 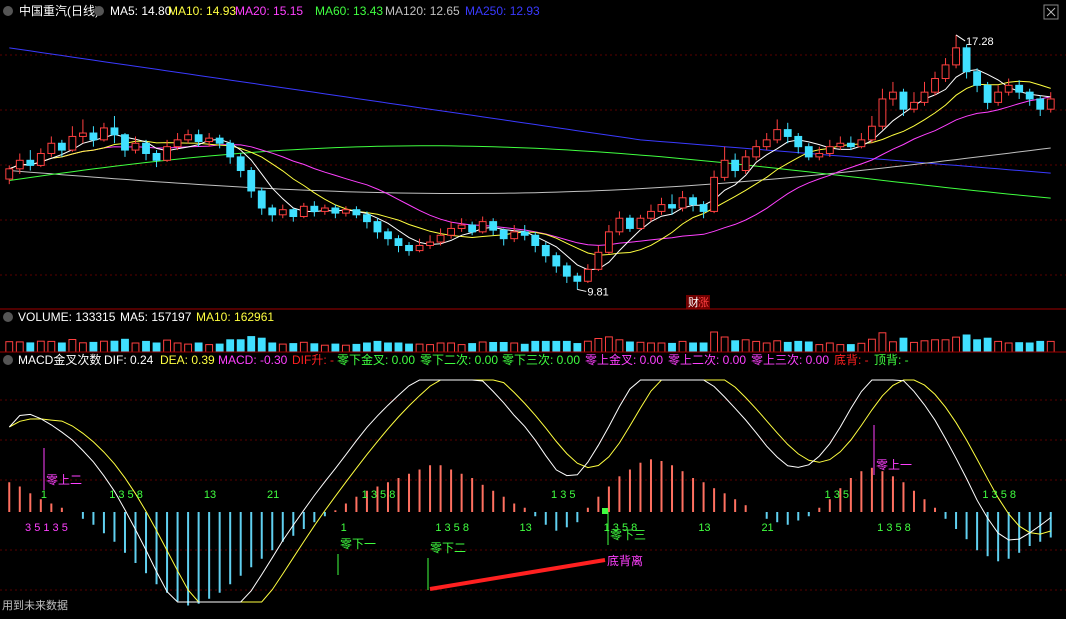 I want to click on signal-label: 零下一, so click(x=358, y=544).